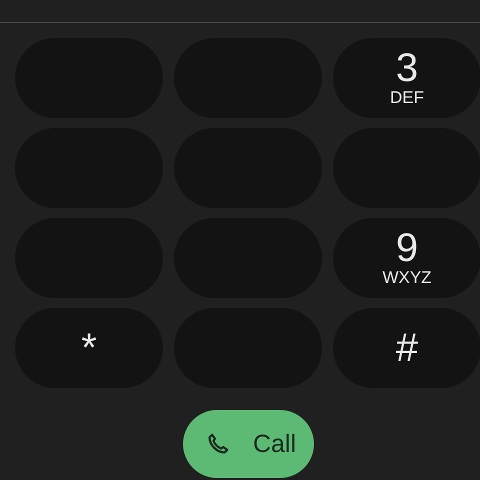 Image resolution: width=480 pixels, height=480 pixels. I want to click on dial-key: *, so click(89, 348).